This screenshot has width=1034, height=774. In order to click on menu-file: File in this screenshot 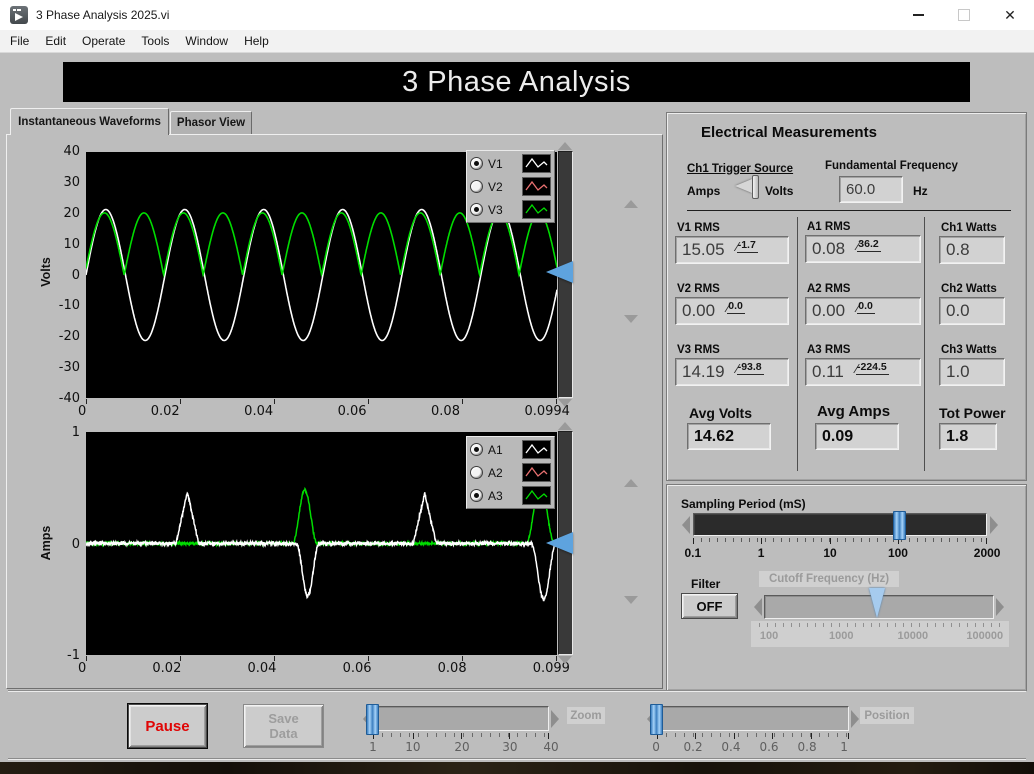, I will do `click(19, 41)`.